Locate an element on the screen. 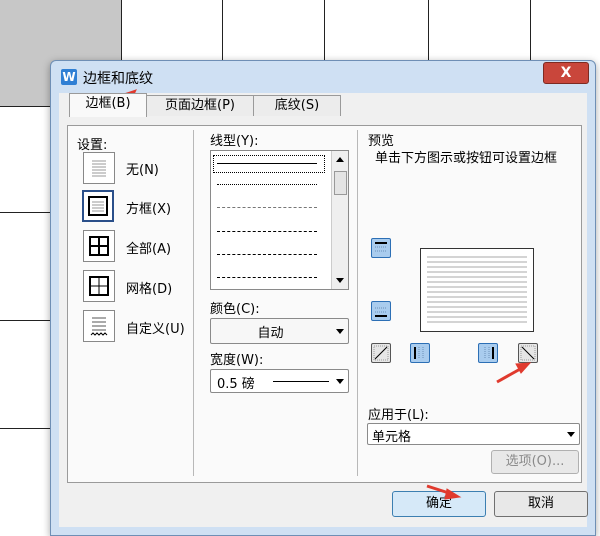 This screenshot has width=600, height=536. tab-borders: 边框(B) is located at coordinates (108, 105).